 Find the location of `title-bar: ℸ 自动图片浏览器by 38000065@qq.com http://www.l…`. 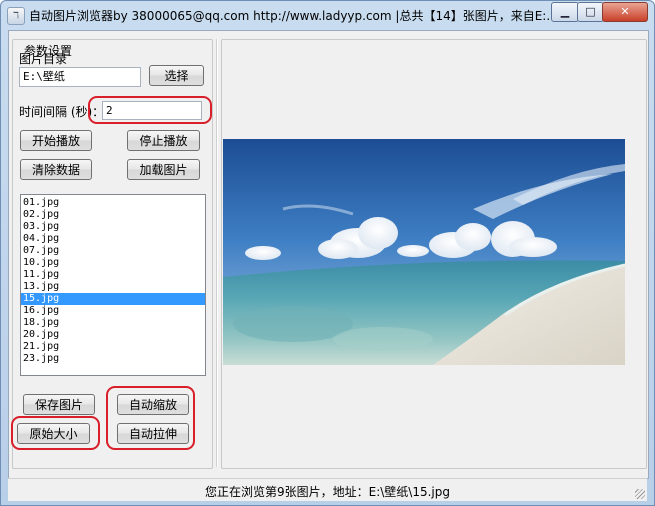

title-bar: ℸ 自动图片浏览器by 38000065@qq.com http://www.l… is located at coordinates (327, 15).